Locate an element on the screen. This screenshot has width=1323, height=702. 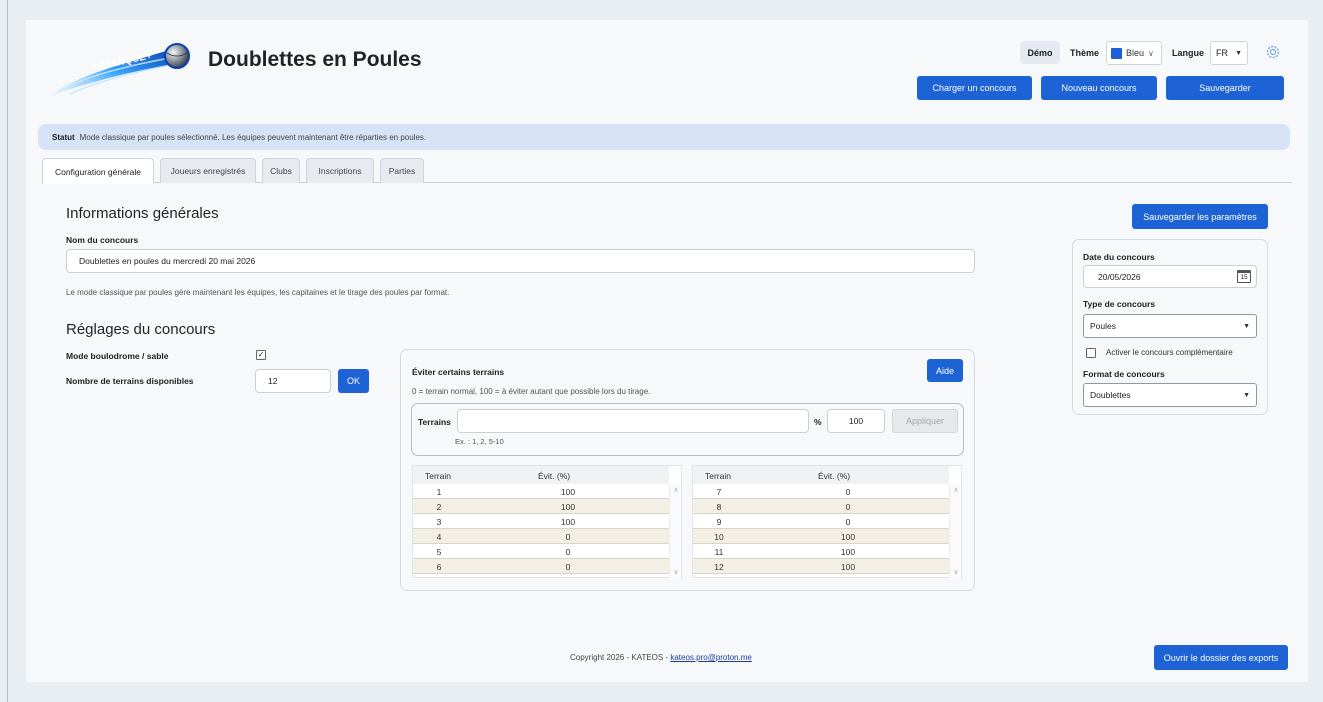
terrain-cell: 4 is located at coordinates (439, 537).